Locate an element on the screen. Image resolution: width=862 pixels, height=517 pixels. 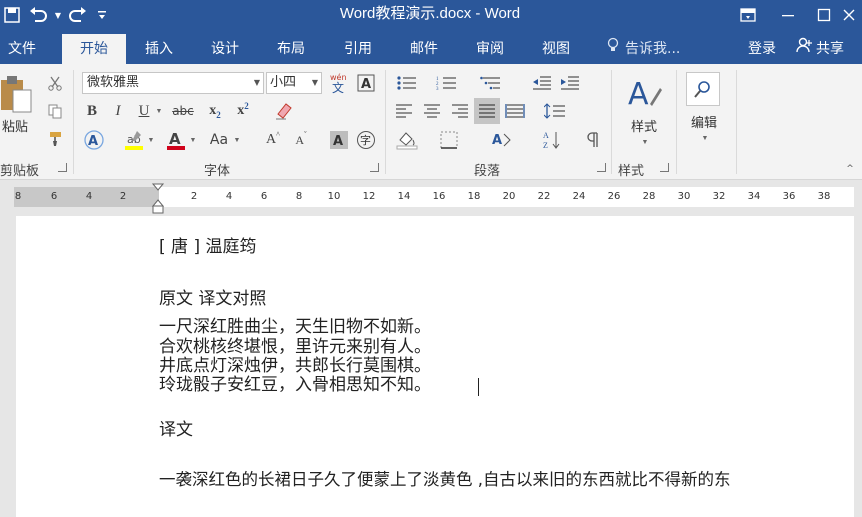
tab-references: 引用 is located at coordinates (358, 49).